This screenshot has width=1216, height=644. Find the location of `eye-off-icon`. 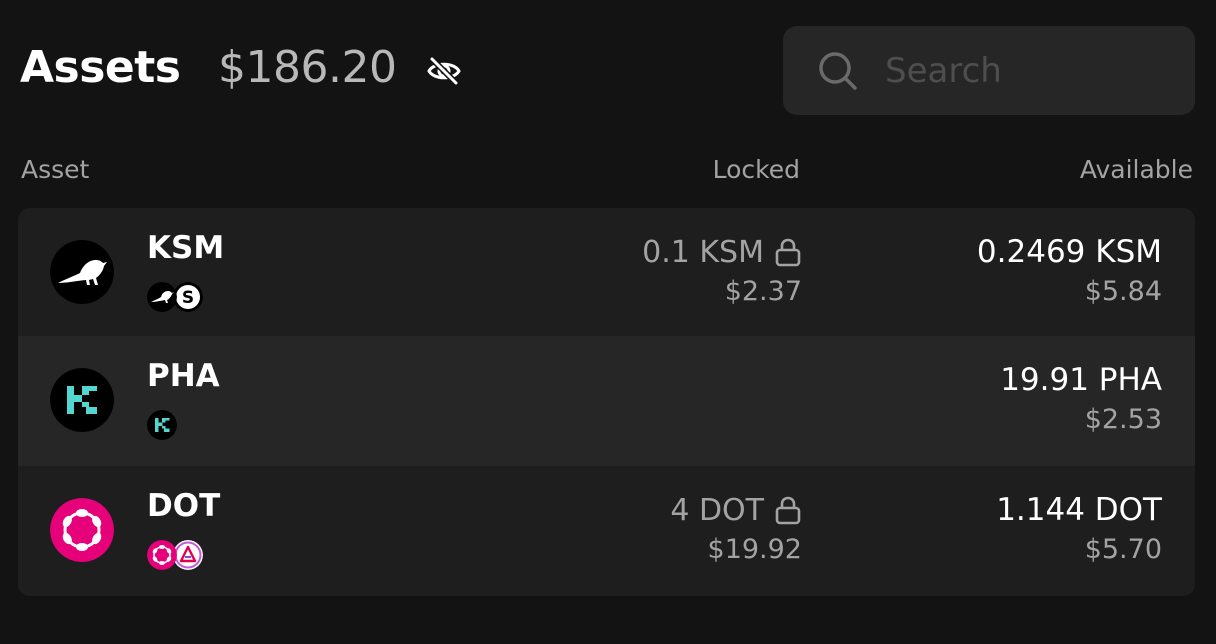

eye-off-icon is located at coordinates (444, 71).